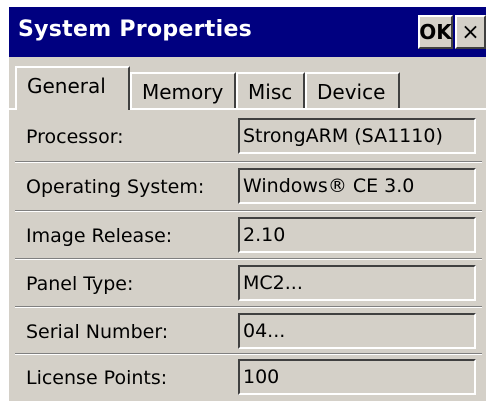 Image resolution: width=486 pixels, height=401 pixels. I want to click on tab-label: Device, so click(351, 92).